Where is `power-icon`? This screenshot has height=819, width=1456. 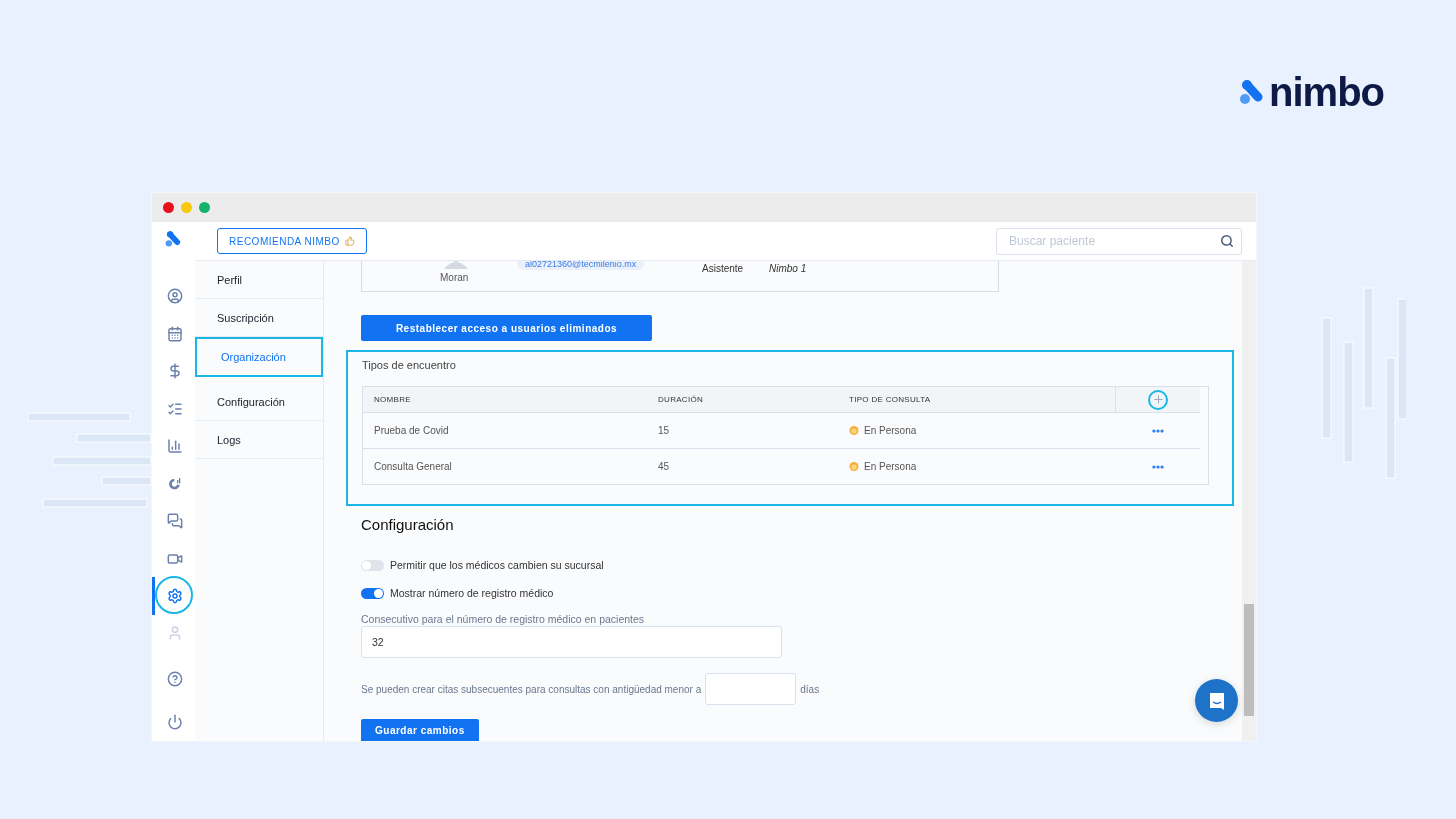 power-icon is located at coordinates (175, 722).